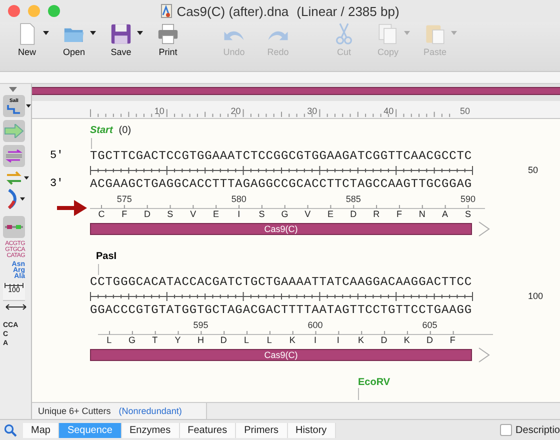  What do you see at coordinates (235, 111) in the screenshot?
I see `ruler-number: 20` at bounding box center [235, 111].